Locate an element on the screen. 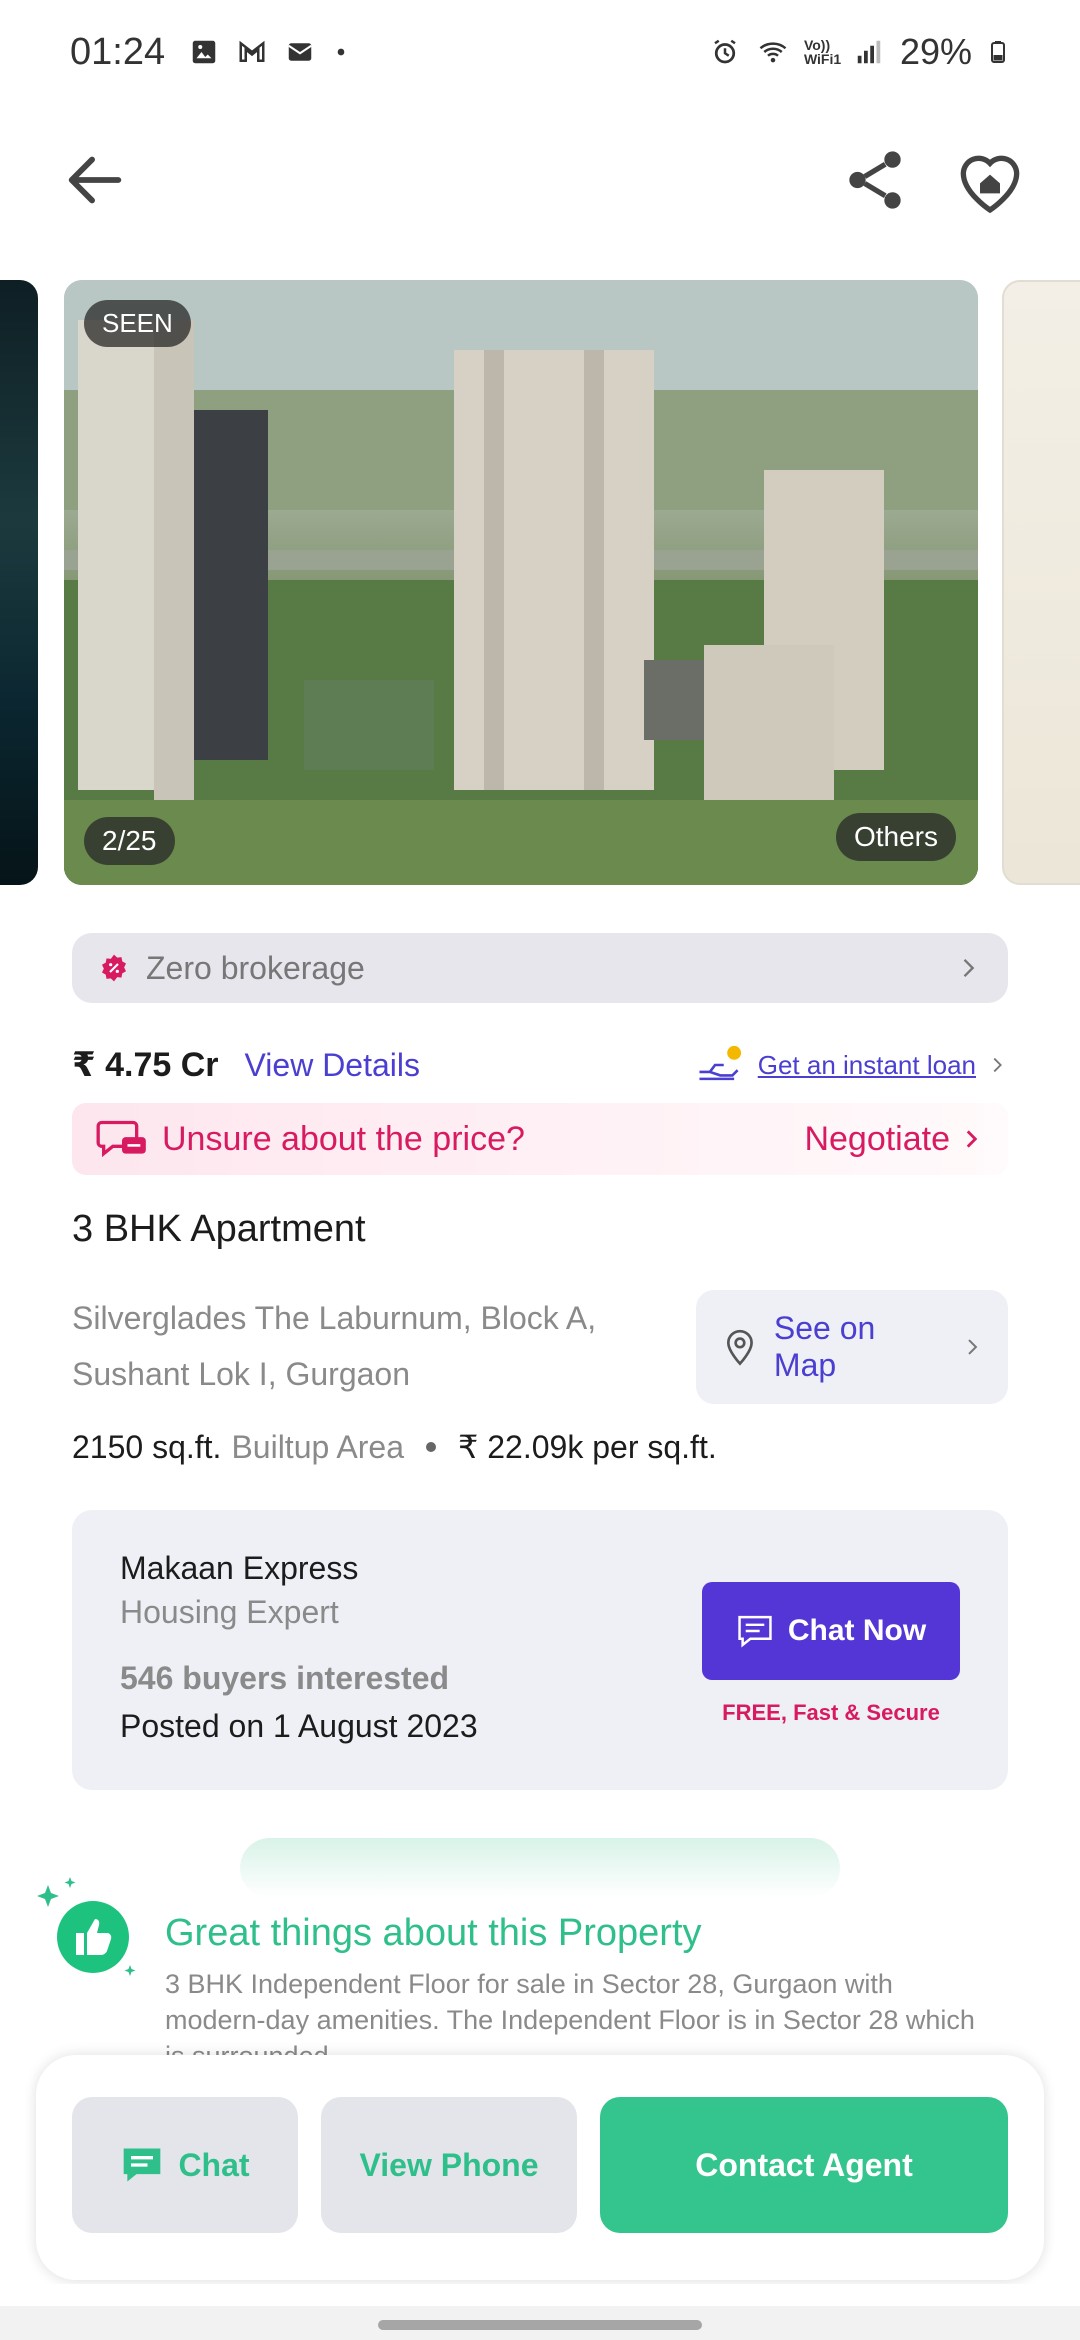  seen-badge: SEEN is located at coordinates (137, 323).